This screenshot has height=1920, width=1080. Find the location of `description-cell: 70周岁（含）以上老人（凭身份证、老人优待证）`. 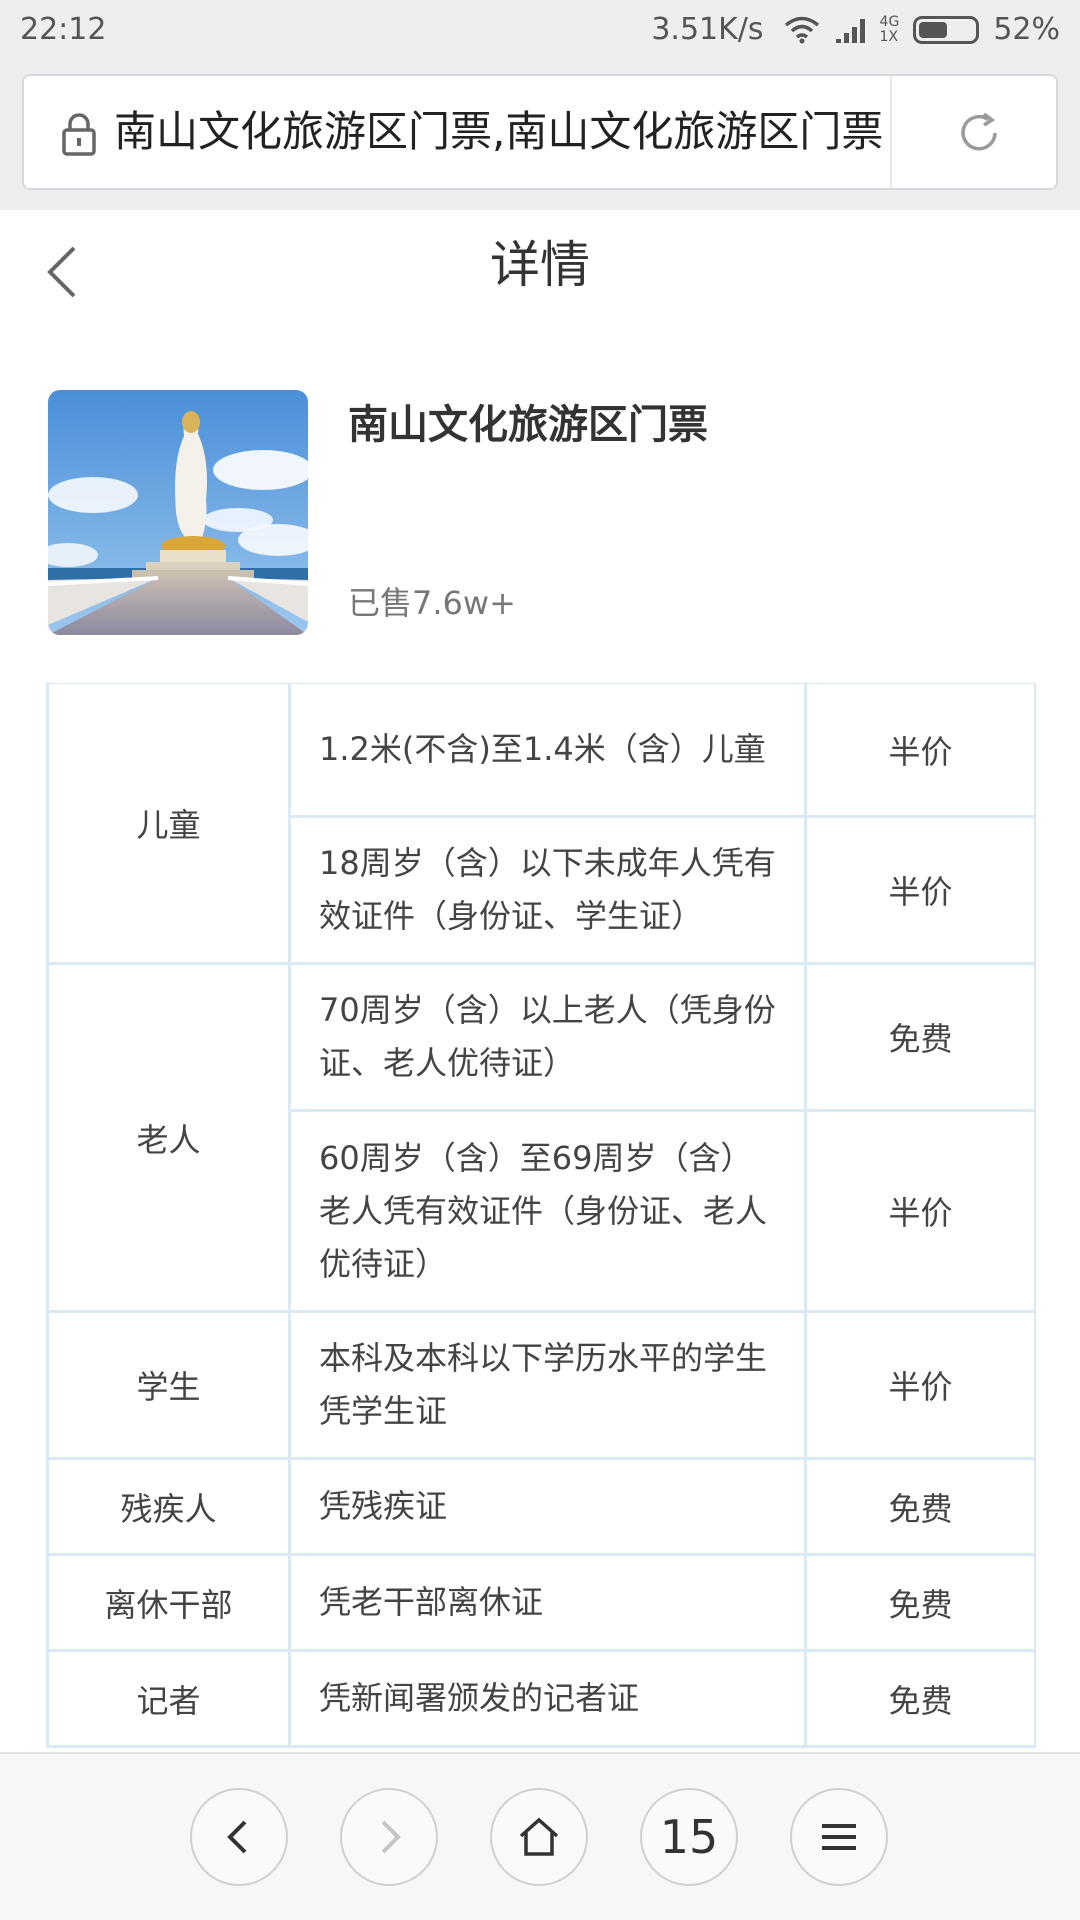

description-cell: 70周岁（含）以上老人（凭身份证、老人优待证） is located at coordinates (547, 1037).